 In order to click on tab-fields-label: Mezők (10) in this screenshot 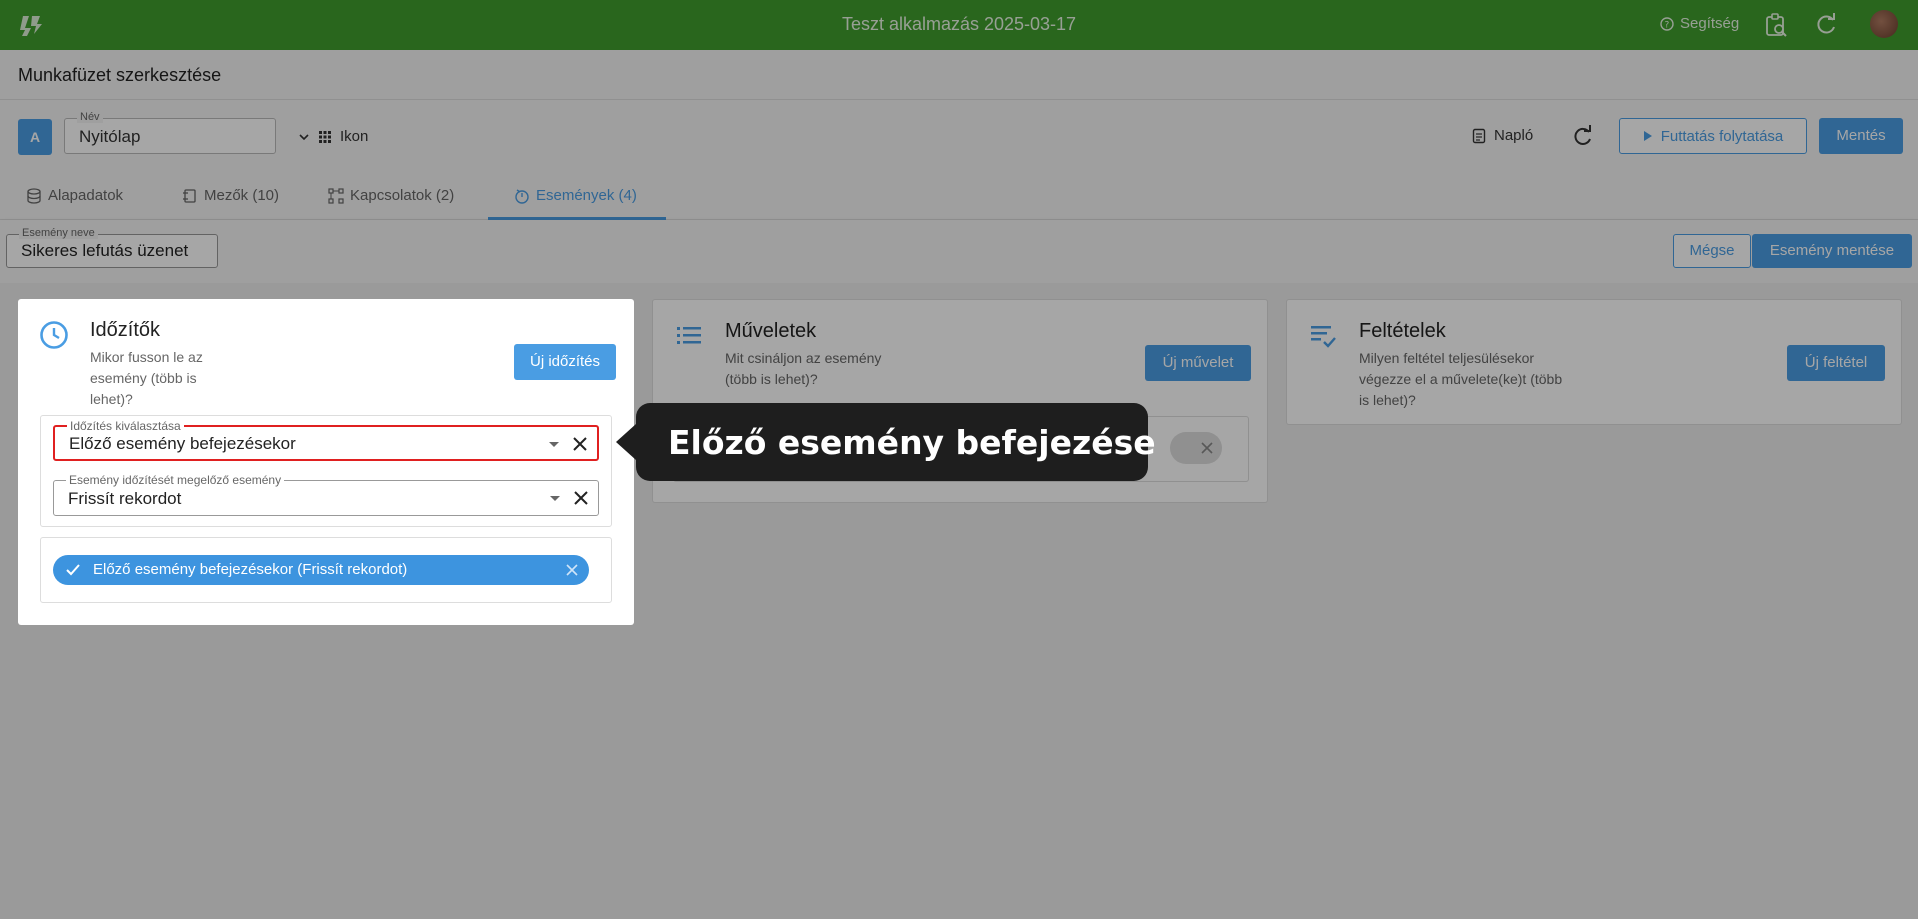, I will do `click(242, 195)`.